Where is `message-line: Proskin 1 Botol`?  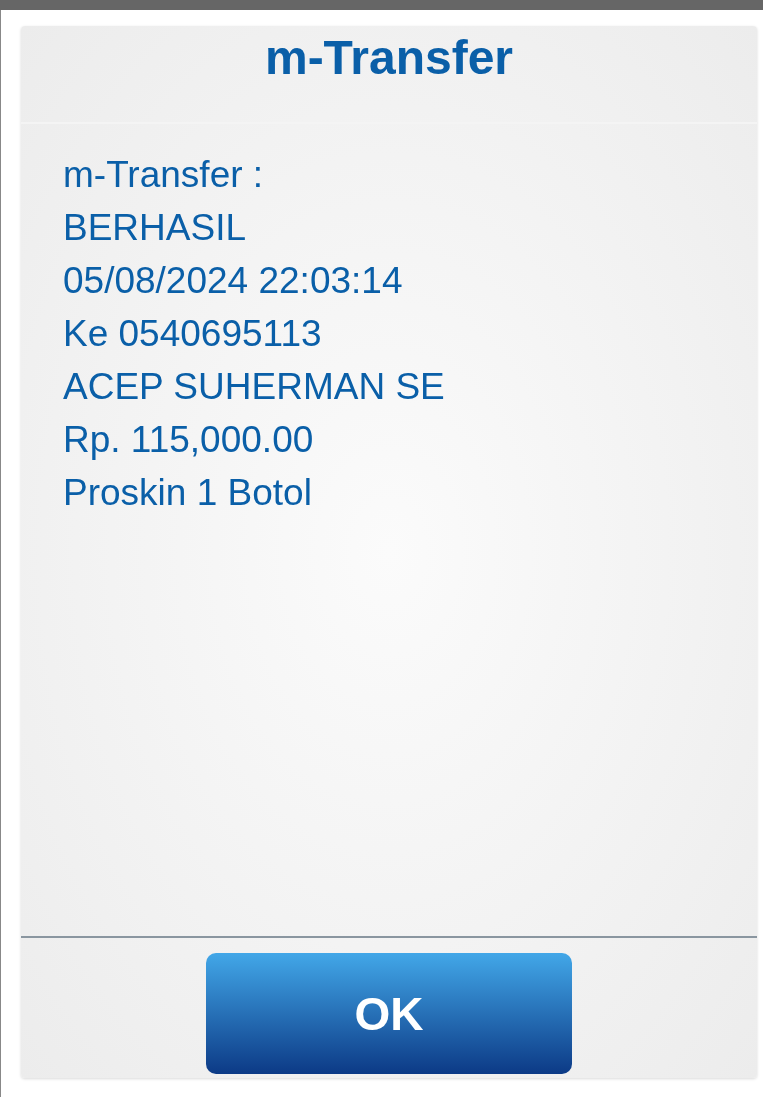
message-line: Proskin 1 Botol is located at coordinates (188, 493).